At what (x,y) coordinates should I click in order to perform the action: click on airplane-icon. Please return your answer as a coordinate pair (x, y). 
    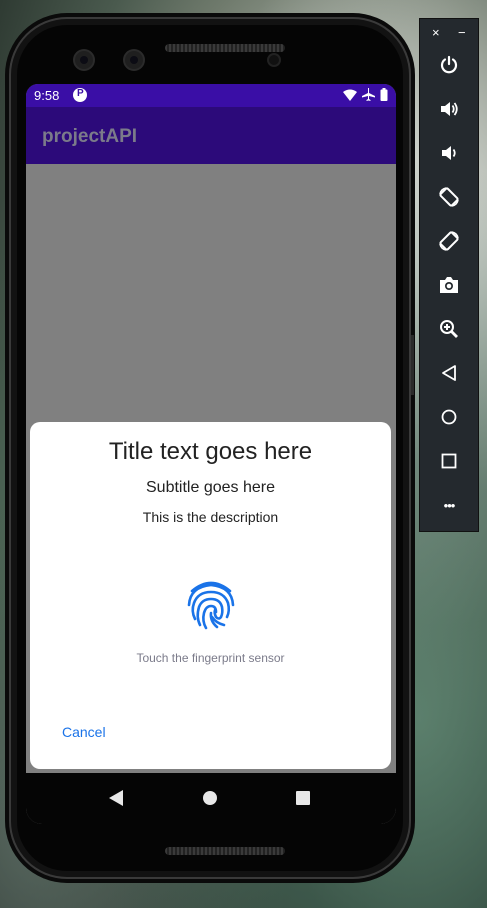
    Looking at the image, I should click on (368, 94).